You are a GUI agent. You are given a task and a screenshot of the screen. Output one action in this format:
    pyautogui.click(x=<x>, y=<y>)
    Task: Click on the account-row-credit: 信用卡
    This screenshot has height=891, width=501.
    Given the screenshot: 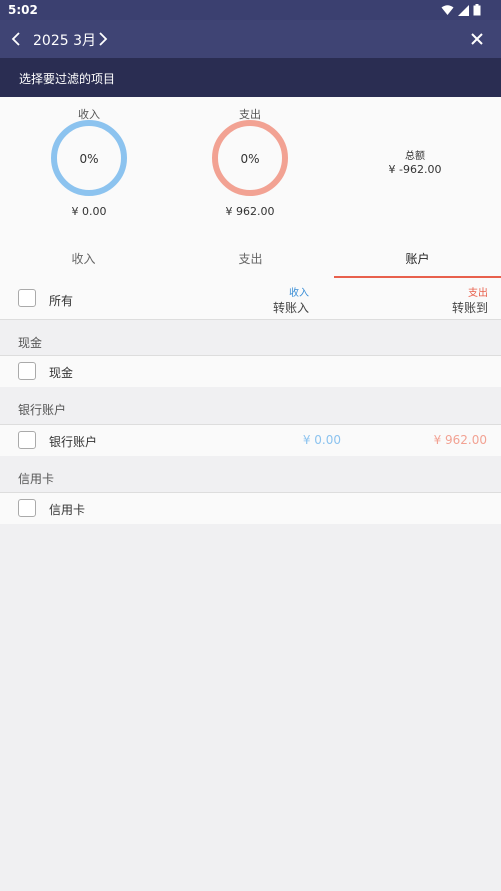 What is the action you would take?
    pyautogui.click(x=250, y=508)
    